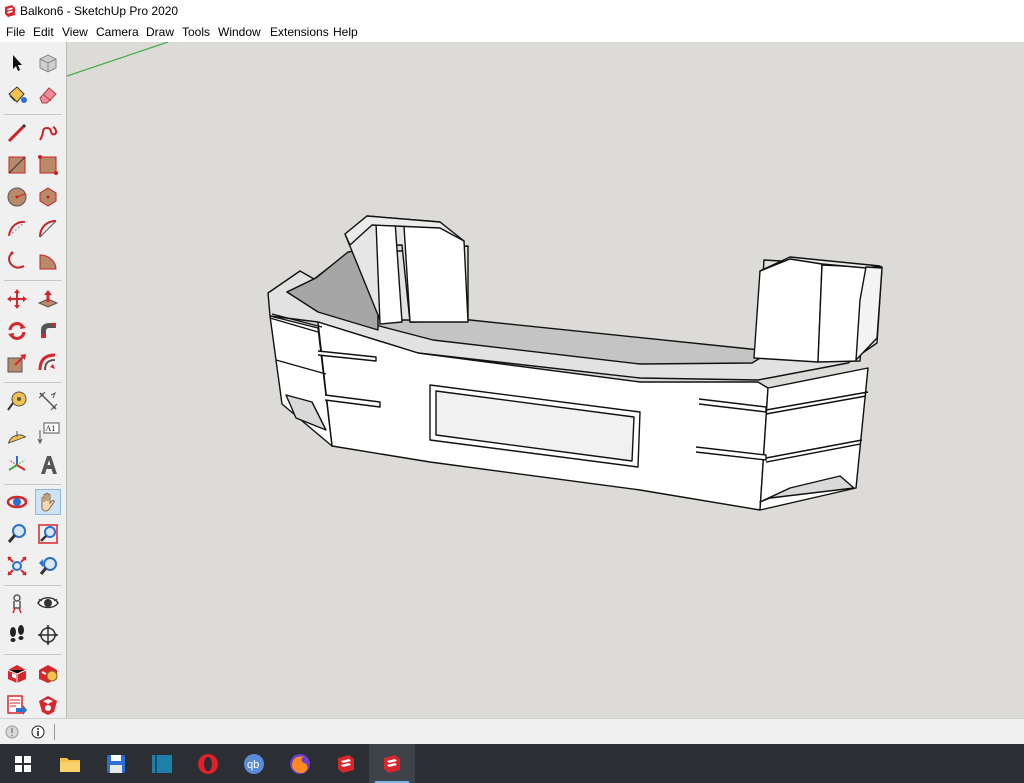  What do you see at coordinates (48, 502) in the screenshot?
I see `pan-tool` at bounding box center [48, 502].